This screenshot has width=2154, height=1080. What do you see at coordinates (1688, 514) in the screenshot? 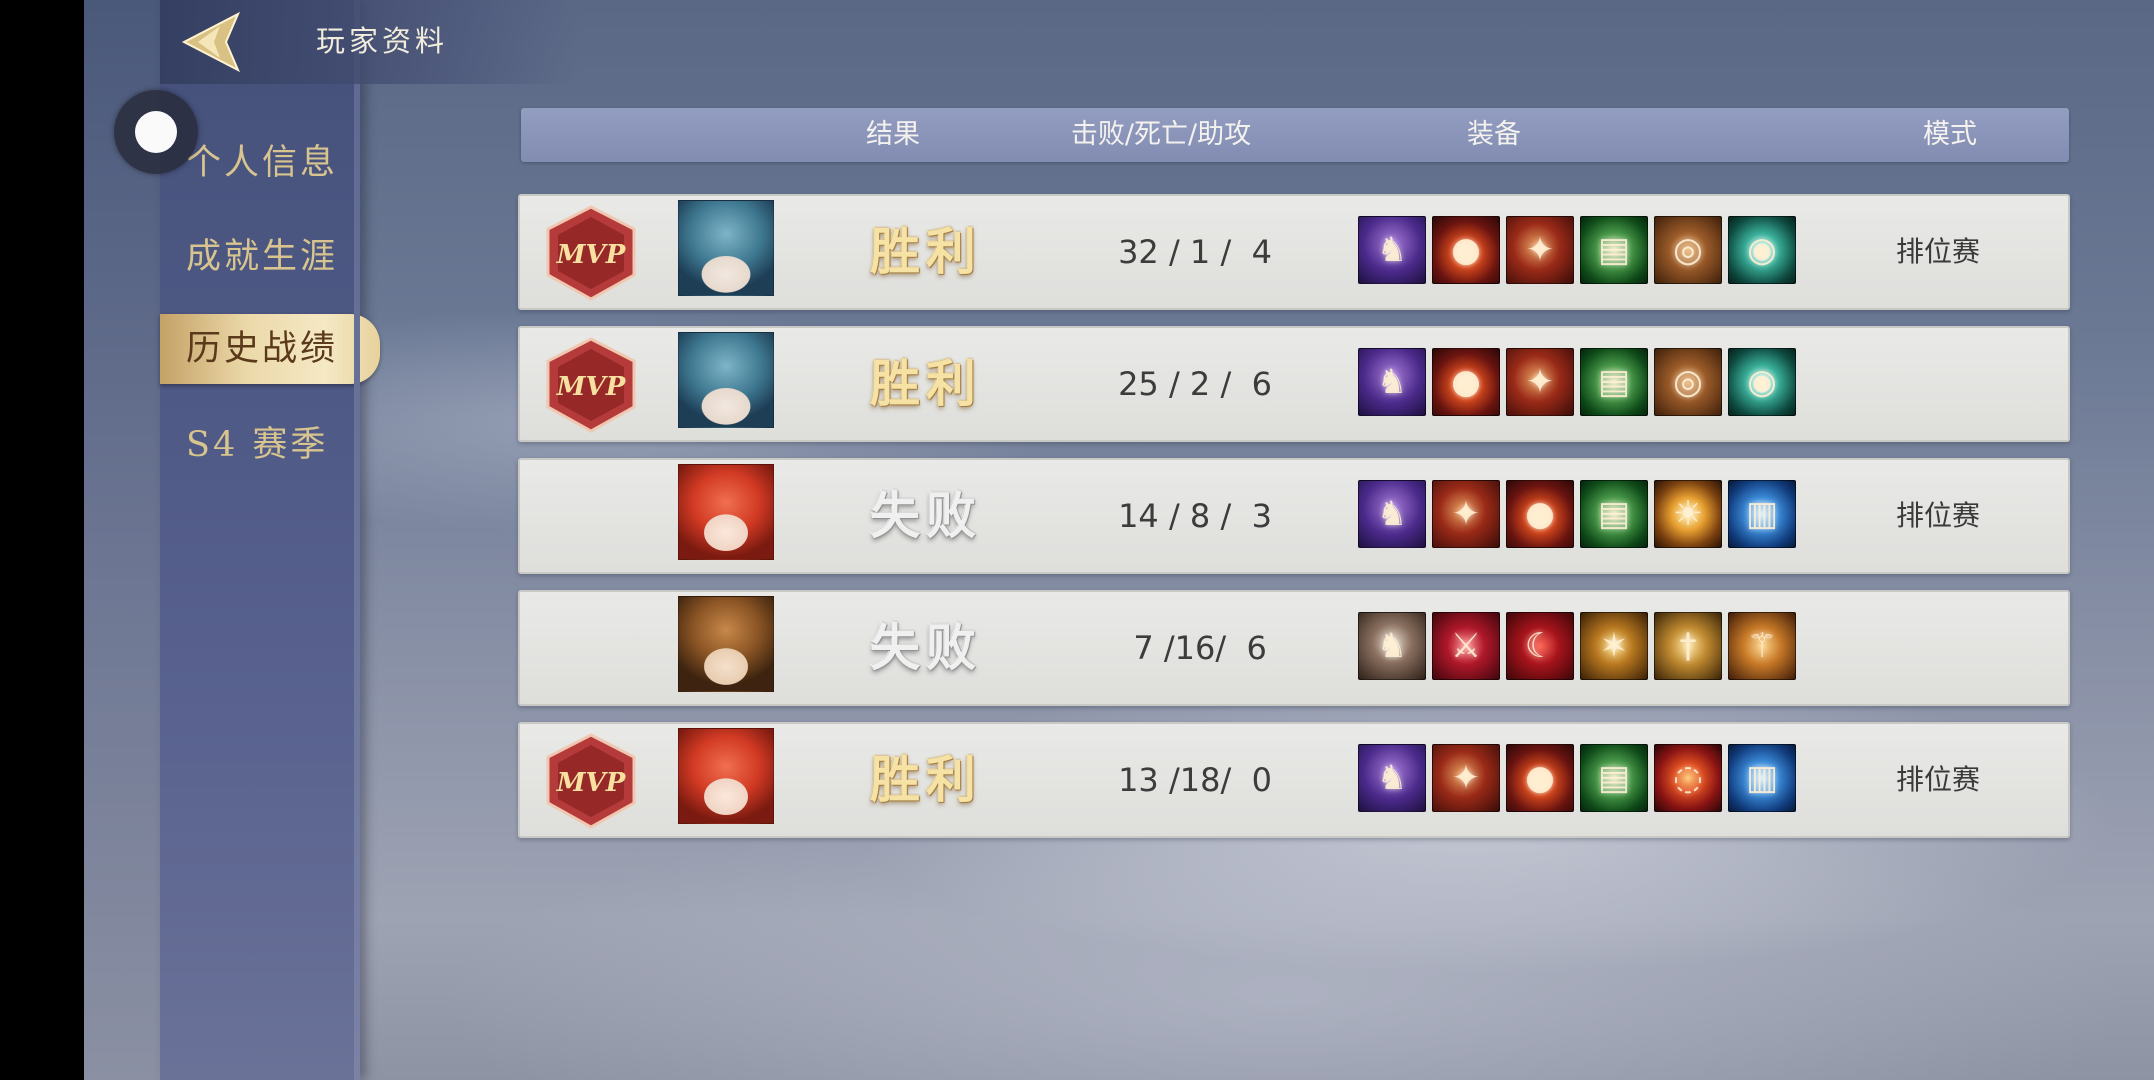
I see `golden-orb-icon: ☀` at bounding box center [1688, 514].